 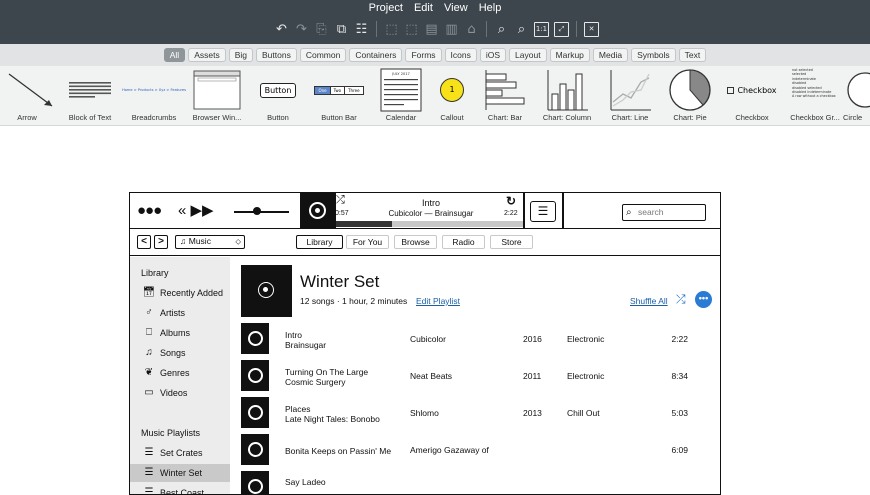 What do you see at coordinates (463, 242) in the screenshot?
I see `tab-radio: Radio` at bounding box center [463, 242].